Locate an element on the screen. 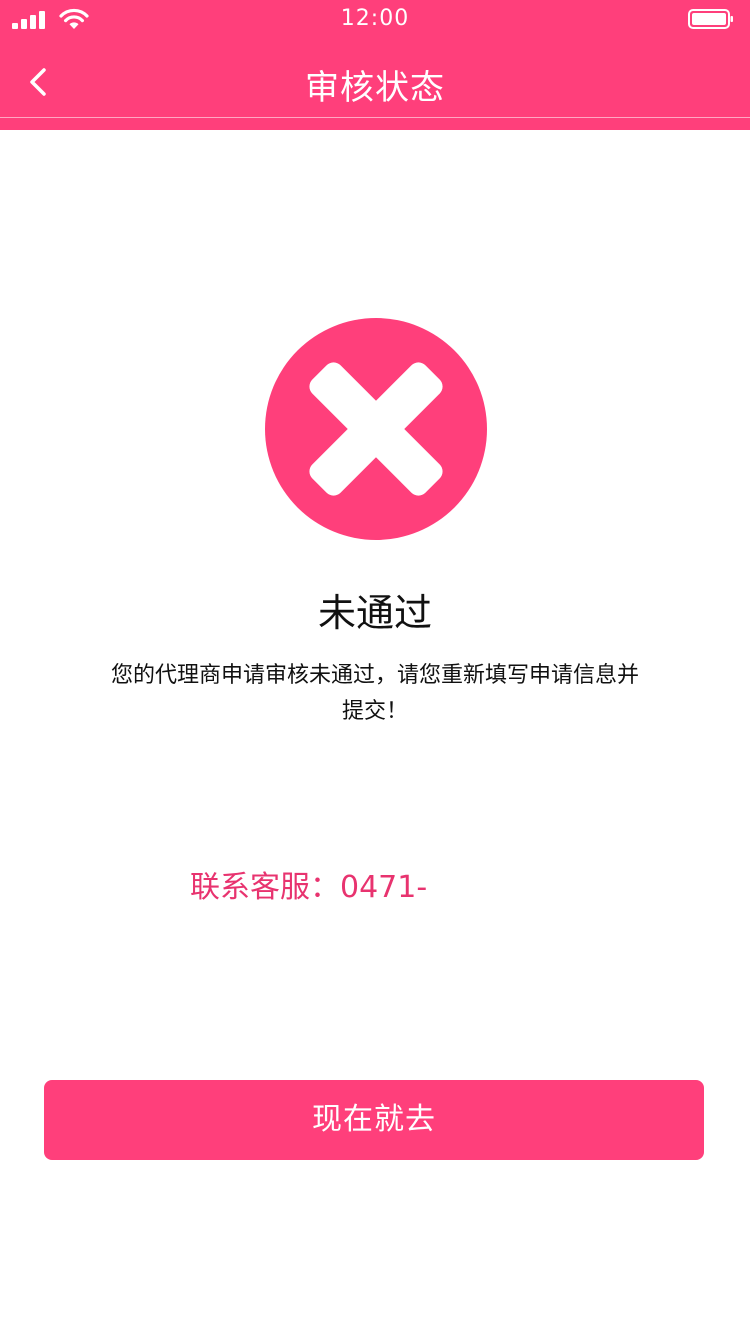  status-time: 12:00 is located at coordinates (375, 18).